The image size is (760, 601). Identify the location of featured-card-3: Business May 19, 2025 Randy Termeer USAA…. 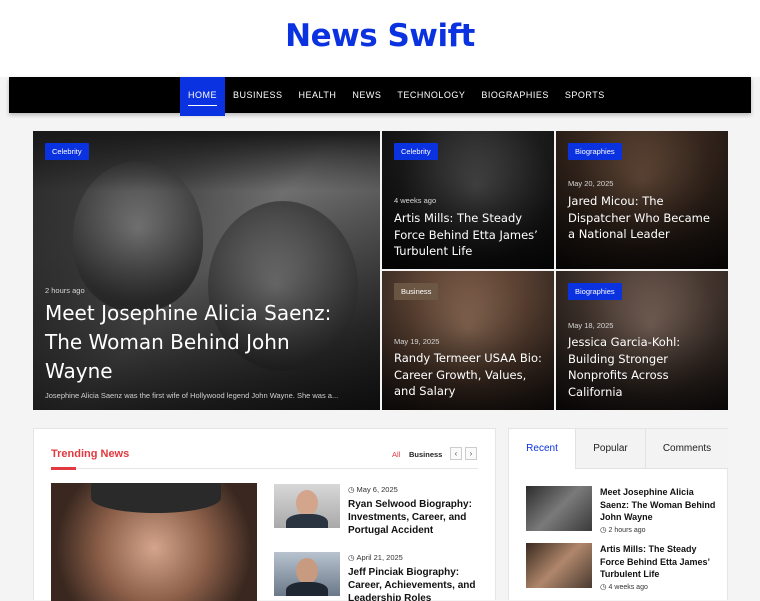
(468, 340).